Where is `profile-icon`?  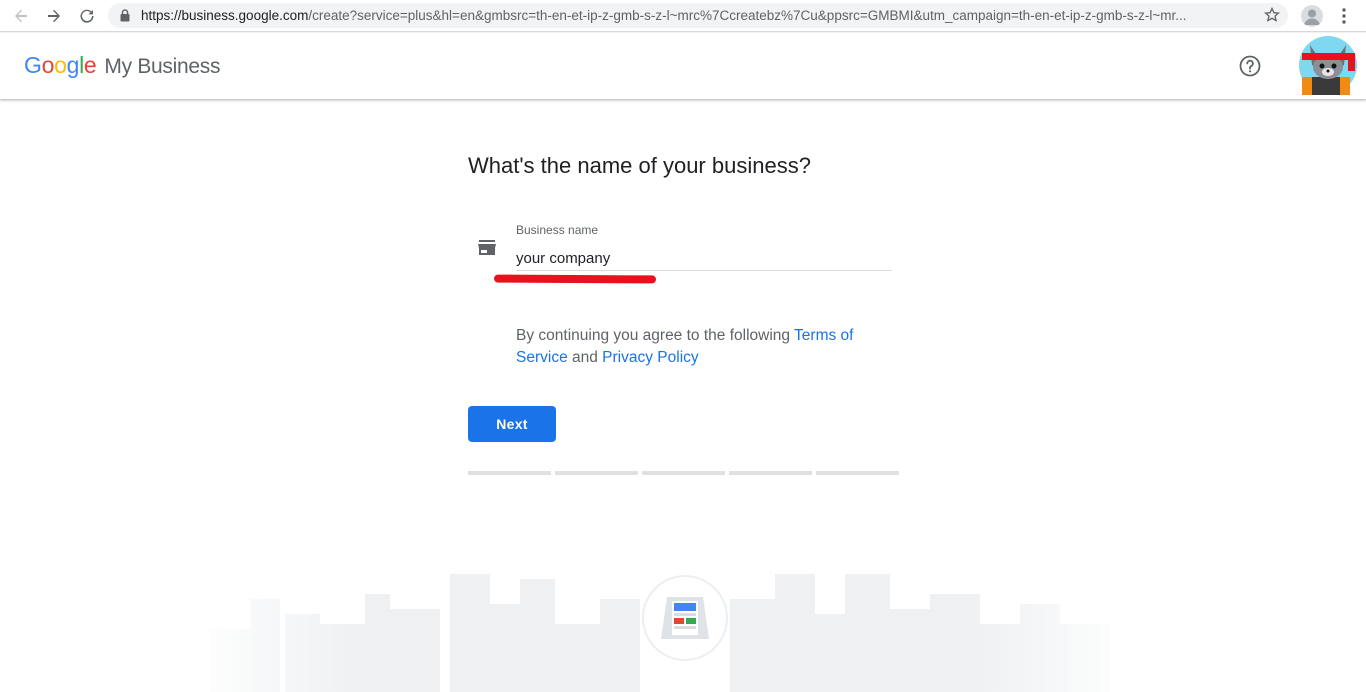
profile-icon is located at coordinates (1312, 16).